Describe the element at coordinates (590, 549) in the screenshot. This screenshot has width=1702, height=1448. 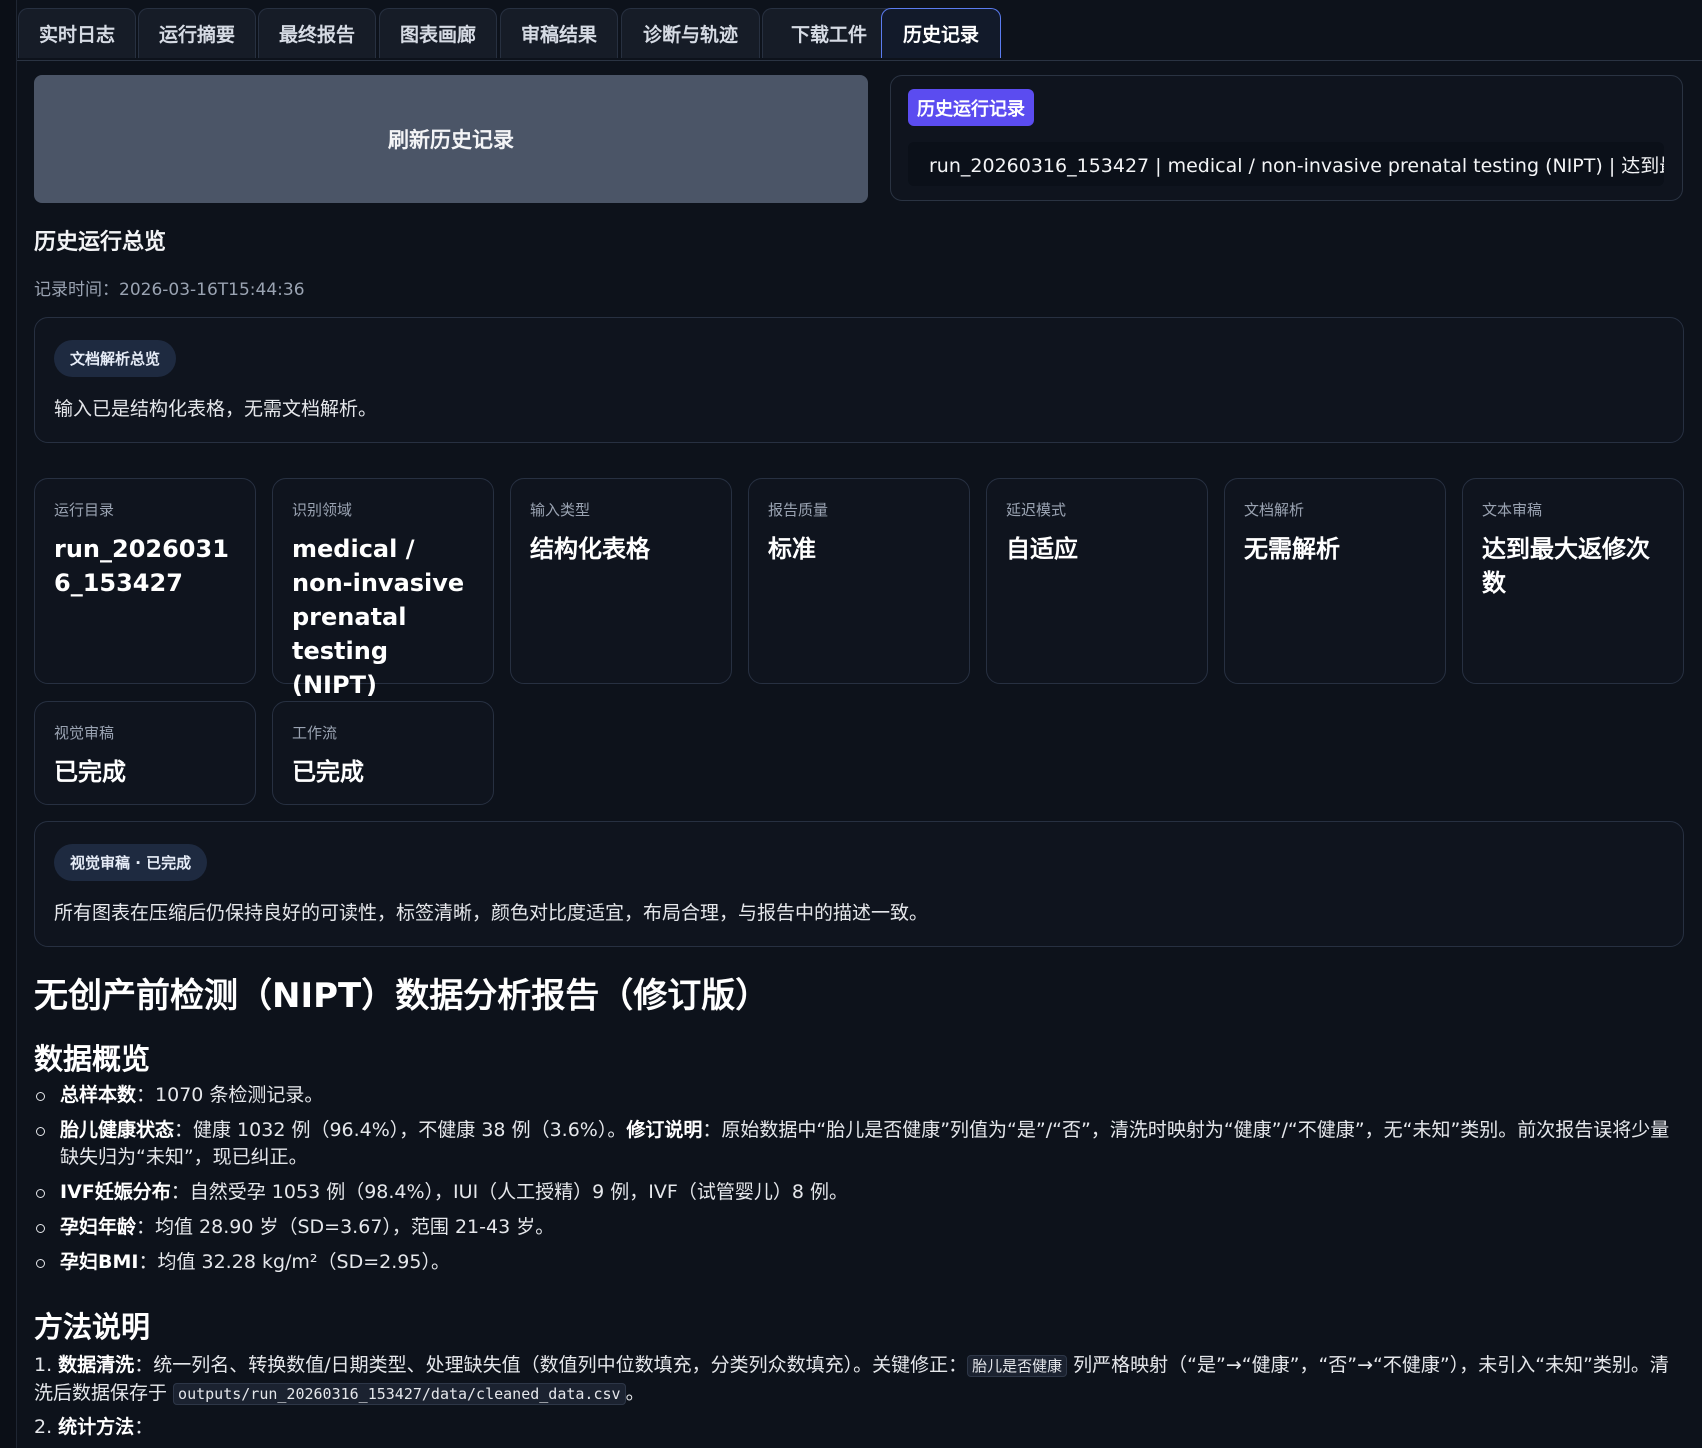
I see `metric-value: 结构化表格` at that location.